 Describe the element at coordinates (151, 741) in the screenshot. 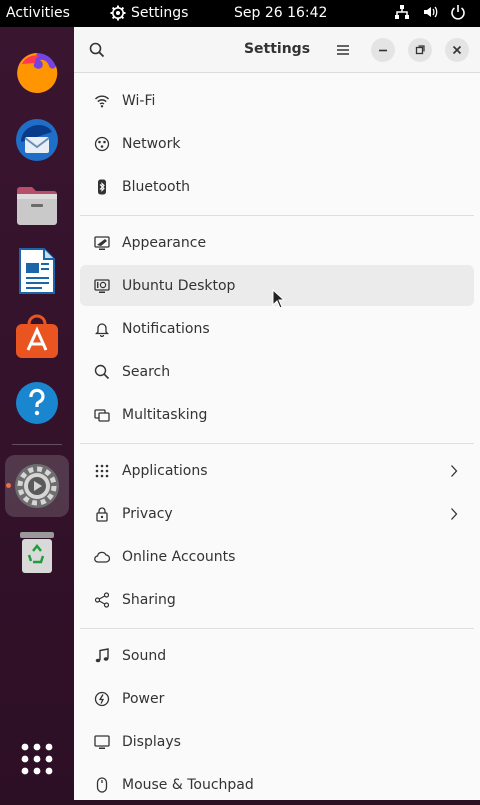

I see `sidebar-item-label: Displays` at that location.